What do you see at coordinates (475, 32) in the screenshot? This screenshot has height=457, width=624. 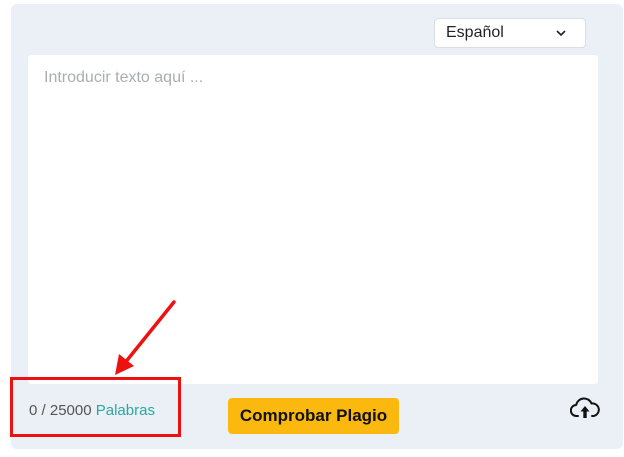 I see `language-select-value: Español` at bounding box center [475, 32].